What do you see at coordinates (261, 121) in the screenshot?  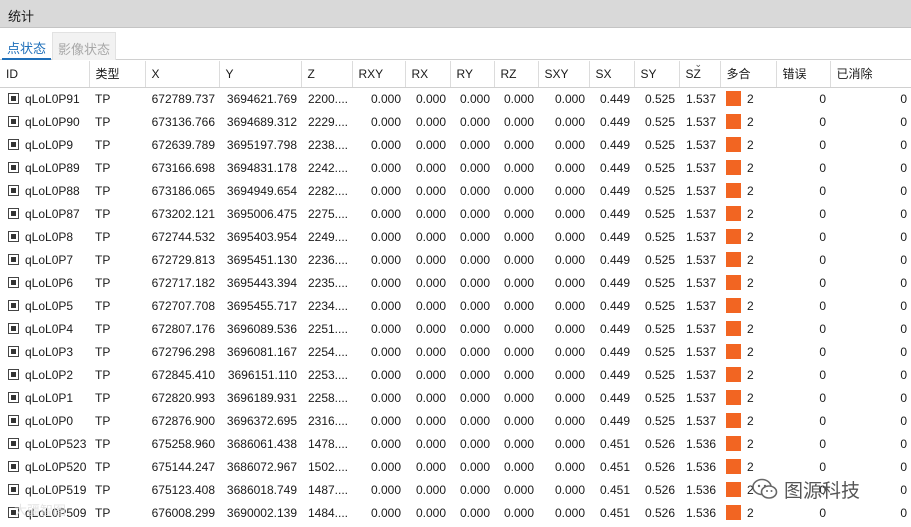 I see `cell-y: 3694689.312` at bounding box center [261, 121].